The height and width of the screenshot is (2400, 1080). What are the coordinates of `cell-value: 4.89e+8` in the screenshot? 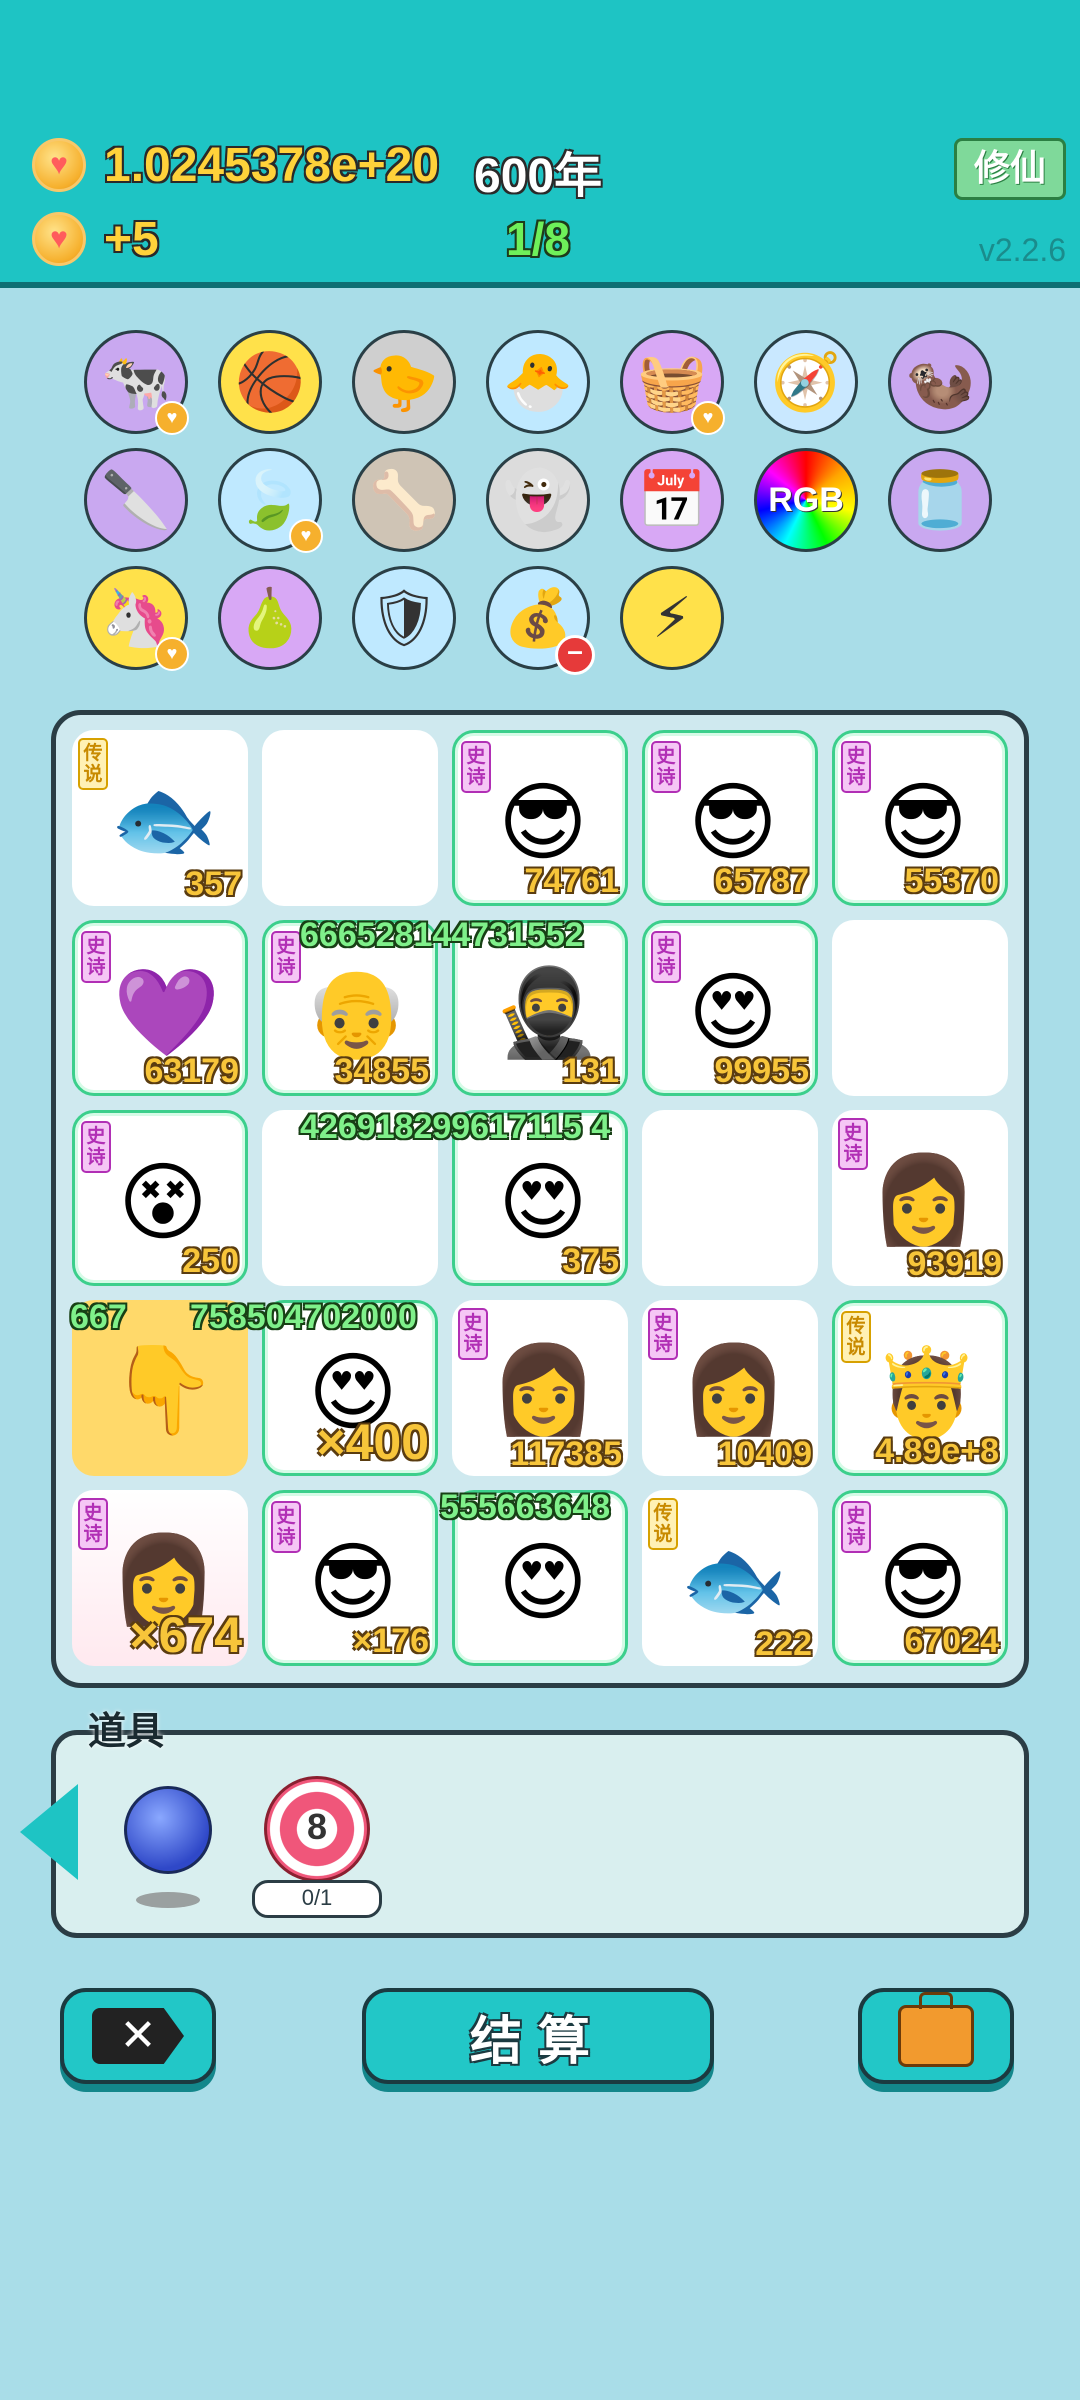 It's located at (937, 1451).